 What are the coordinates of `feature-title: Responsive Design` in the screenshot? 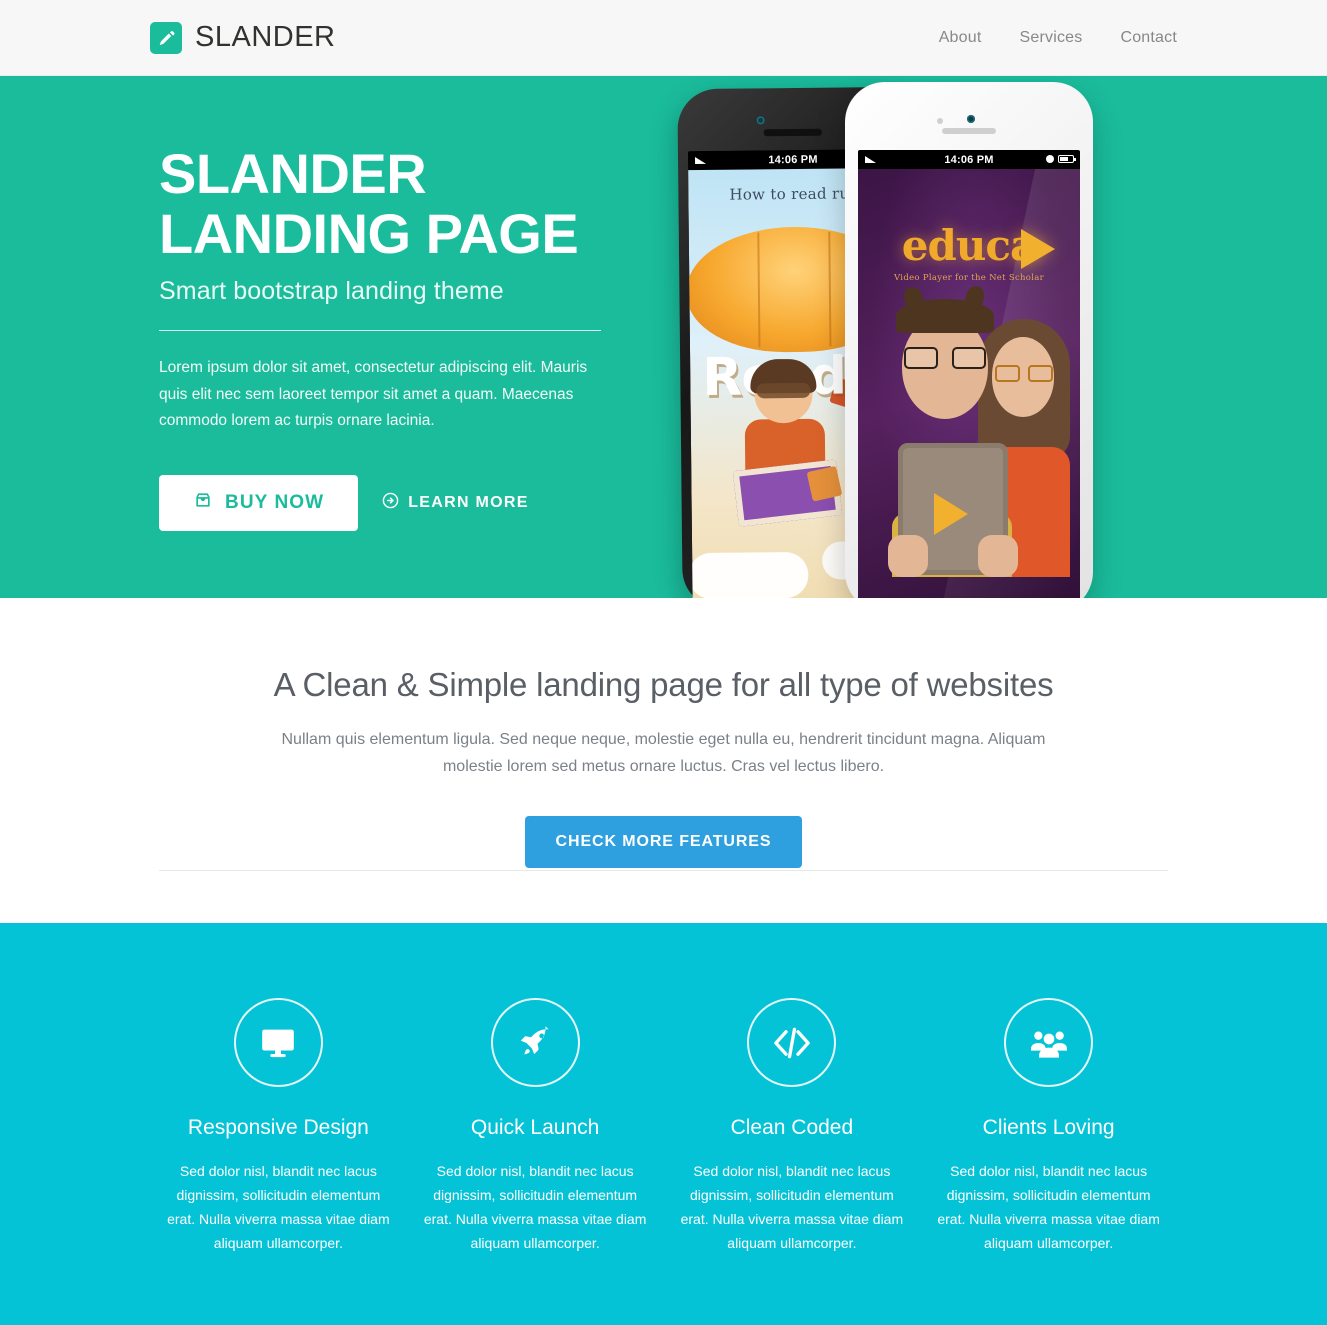 It's located at (278, 1127).